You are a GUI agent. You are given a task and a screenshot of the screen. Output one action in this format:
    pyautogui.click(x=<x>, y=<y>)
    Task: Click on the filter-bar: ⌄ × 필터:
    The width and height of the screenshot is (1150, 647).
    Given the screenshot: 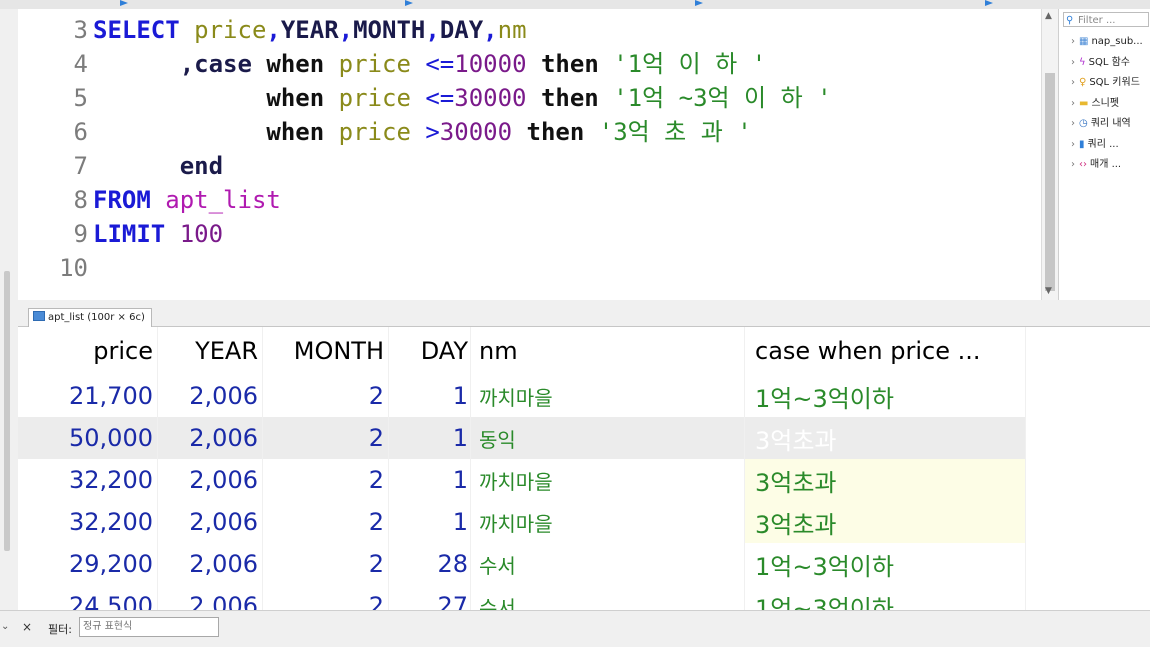 What is the action you would take?
    pyautogui.click(x=575, y=628)
    